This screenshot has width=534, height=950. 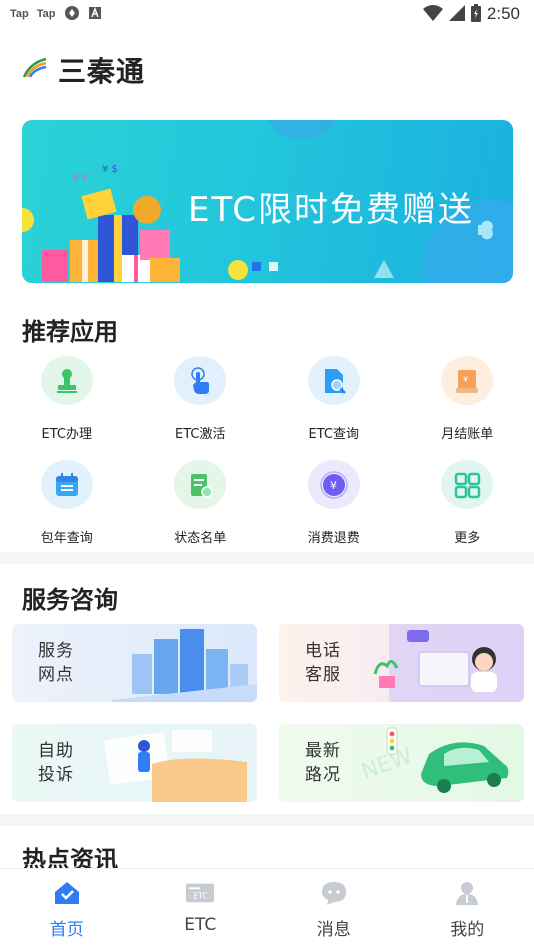 I want to click on app-label: 状态名单, so click(x=200, y=538).